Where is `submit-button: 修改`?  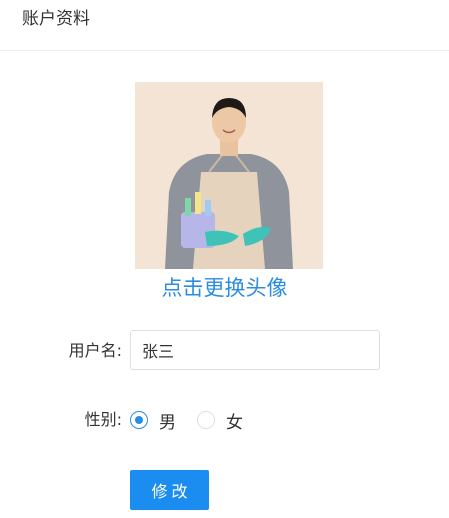
submit-button: 修改 is located at coordinates (169, 490).